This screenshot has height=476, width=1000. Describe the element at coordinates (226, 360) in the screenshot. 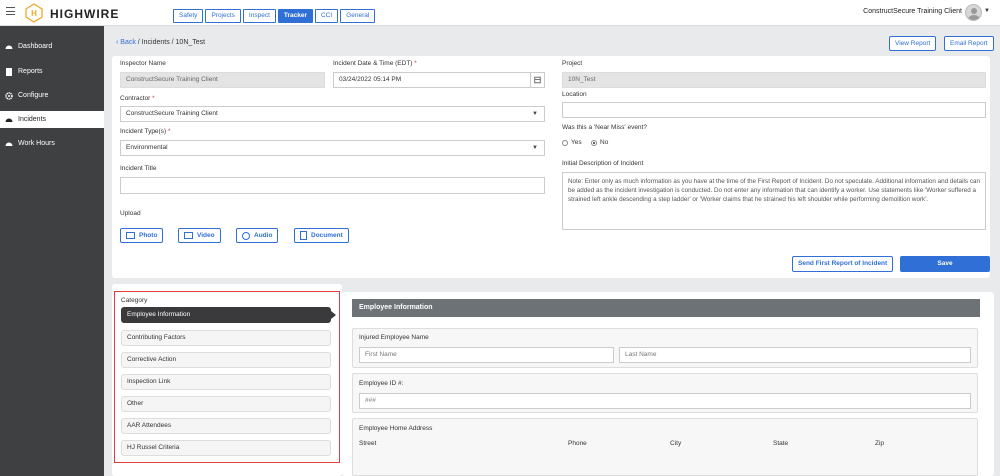

I see `category-item-corrective-action: Corrective Action` at that location.